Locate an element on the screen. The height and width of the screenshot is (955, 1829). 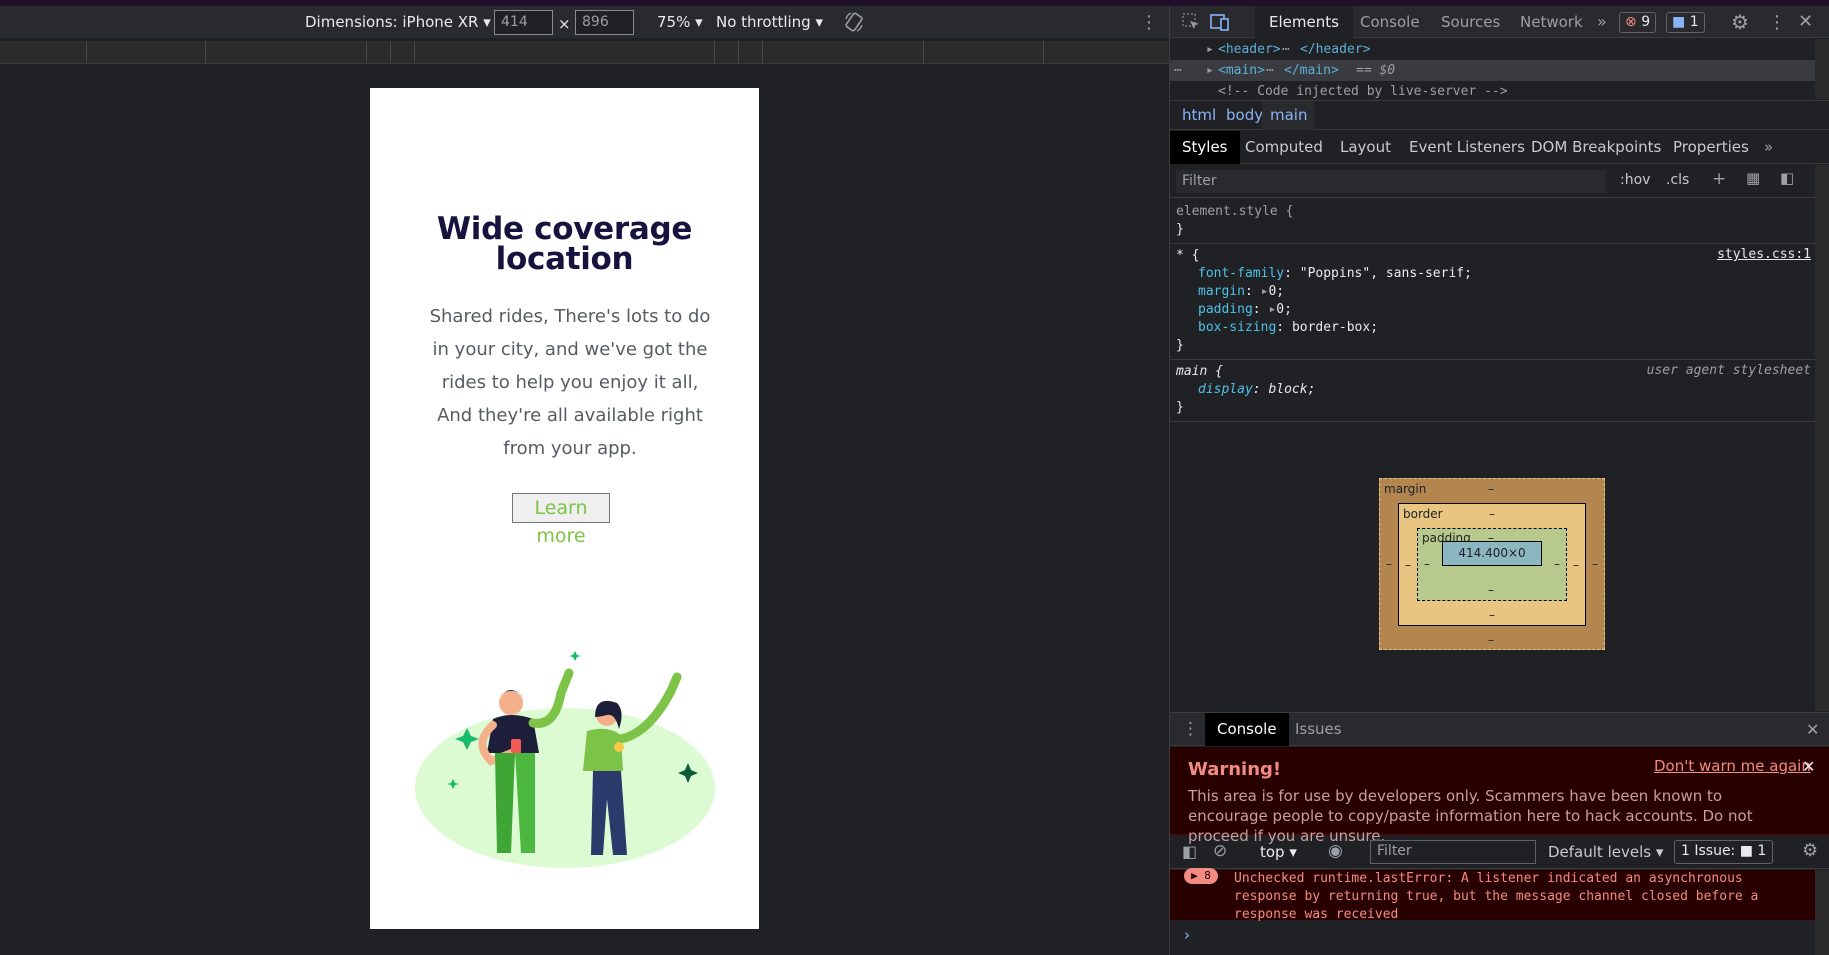
tab-event-listeners: Event Listeners is located at coordinates (1467, 147).